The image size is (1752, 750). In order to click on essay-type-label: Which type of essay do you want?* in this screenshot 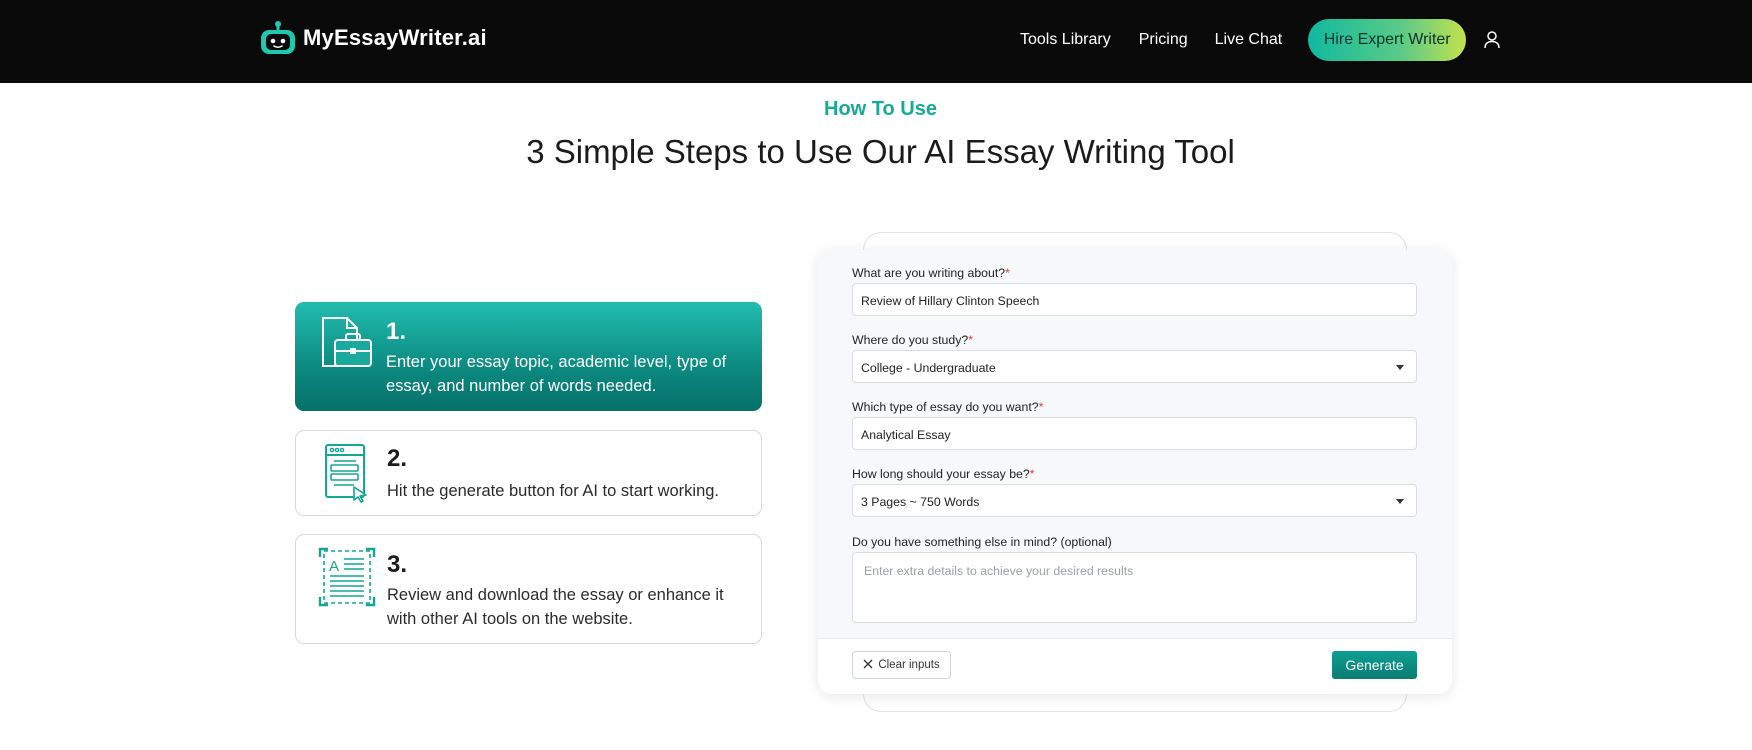, I will do `click(947, 407)`.